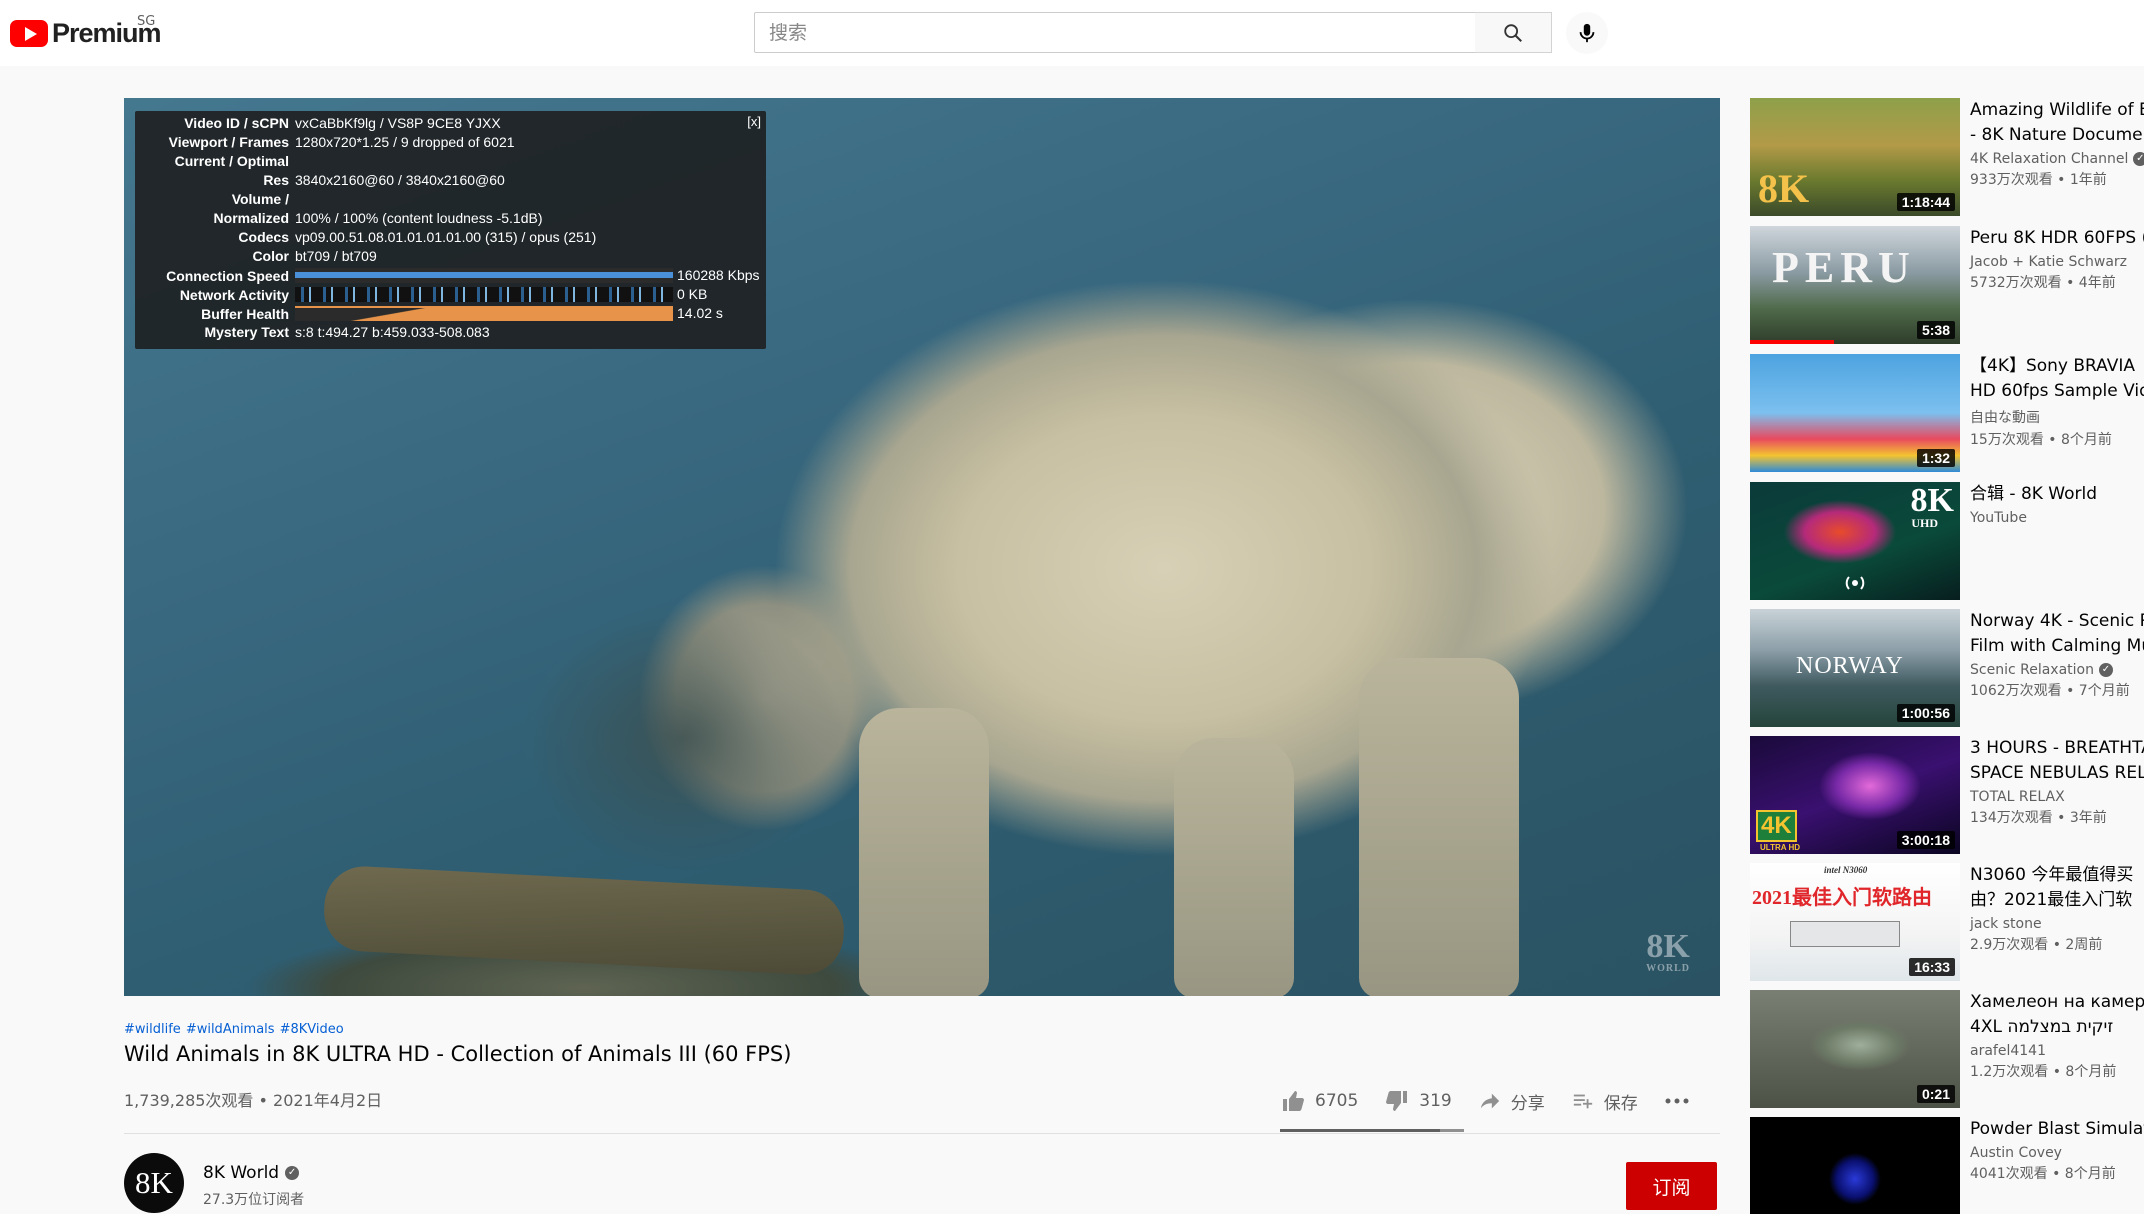 The image size is (2144, 1214). I want to click on channel-avatar: 8K, so click(154, 1183).